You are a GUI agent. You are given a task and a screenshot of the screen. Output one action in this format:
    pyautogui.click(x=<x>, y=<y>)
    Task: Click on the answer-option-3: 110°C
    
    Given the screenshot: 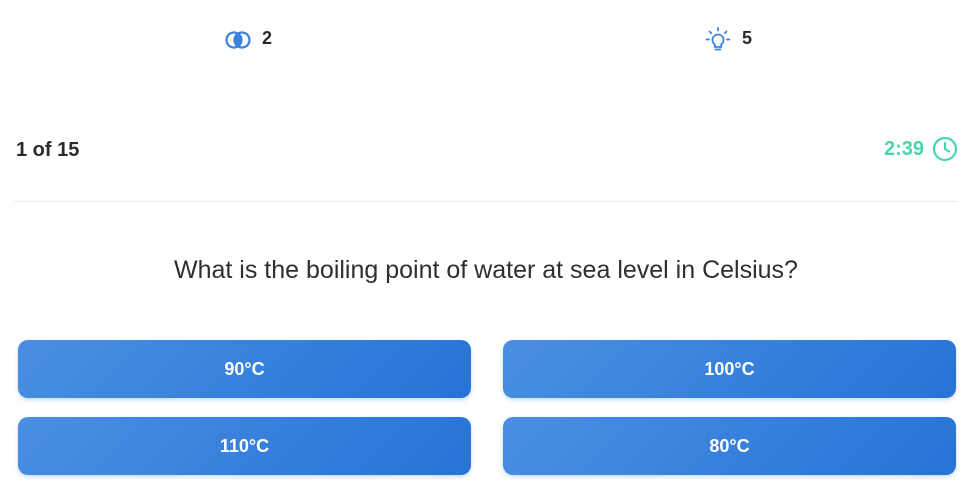 What is the action you would take?
    pyautogui.click(x=244, y=446)
    